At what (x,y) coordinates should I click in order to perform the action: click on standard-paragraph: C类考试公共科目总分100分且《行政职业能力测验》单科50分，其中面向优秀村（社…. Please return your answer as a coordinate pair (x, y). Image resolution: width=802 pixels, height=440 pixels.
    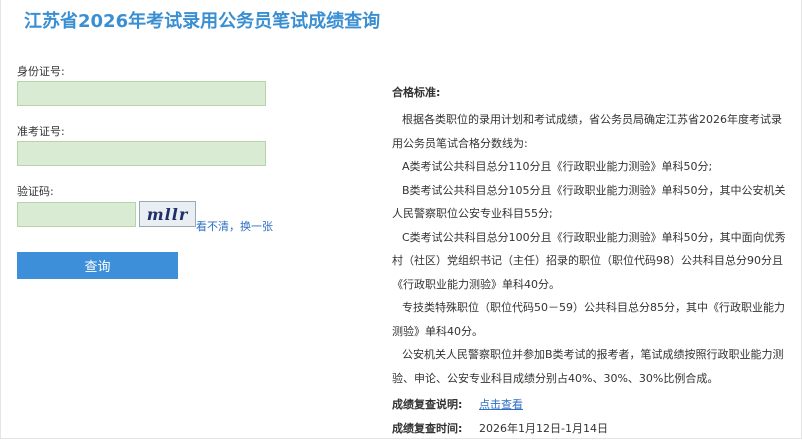
    Looking at the image, I should click on (589, 260).